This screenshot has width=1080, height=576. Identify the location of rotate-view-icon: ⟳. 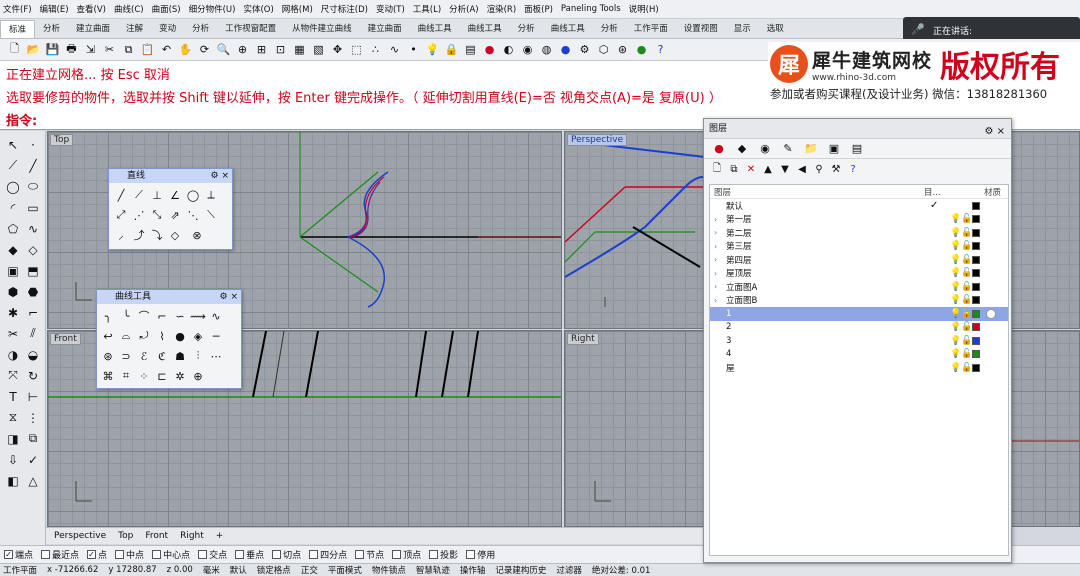
(204, 49).